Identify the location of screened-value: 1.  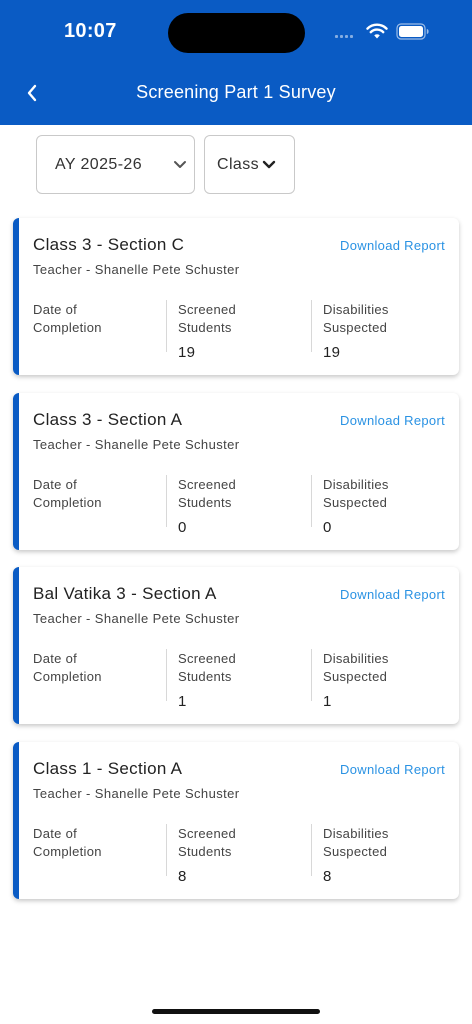
(182, 701).